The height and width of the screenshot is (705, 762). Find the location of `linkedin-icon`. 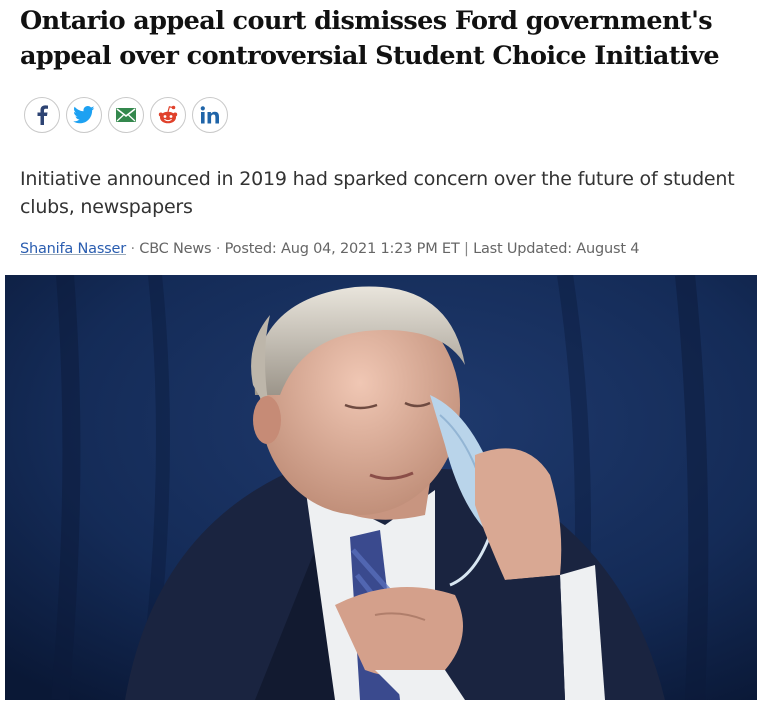

linkedin-icon is located at coordinates (209, 115).